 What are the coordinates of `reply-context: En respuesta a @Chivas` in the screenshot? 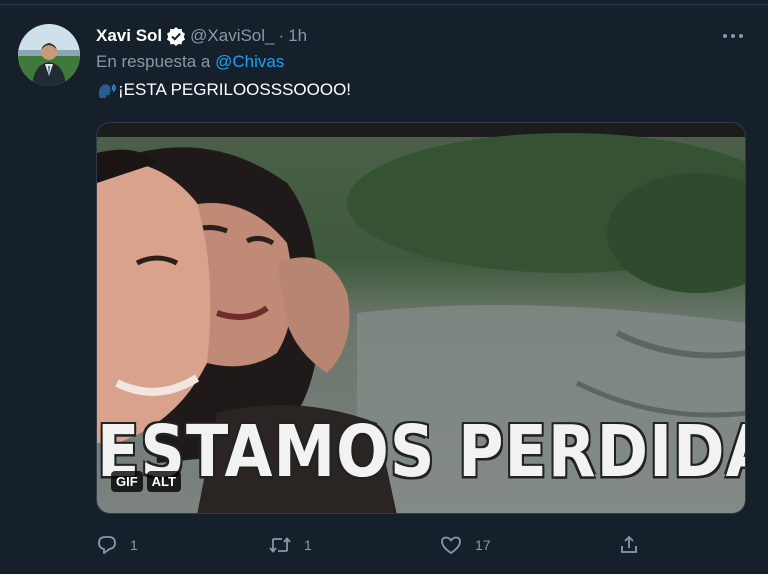 It's located at (190, 62).